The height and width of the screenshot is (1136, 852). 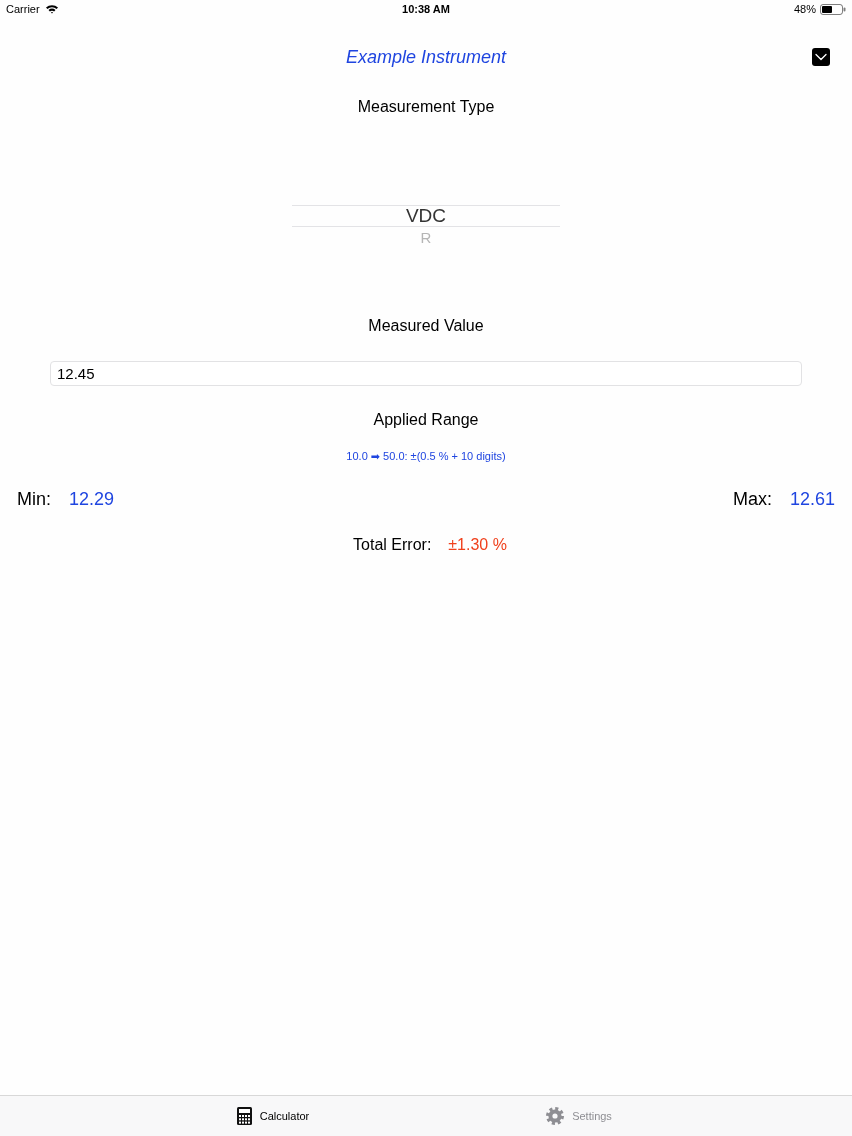 What do you see at coordinates (51, 9) in the screenshot?
I see `wifi-icon` at bounding box center [51, 9].